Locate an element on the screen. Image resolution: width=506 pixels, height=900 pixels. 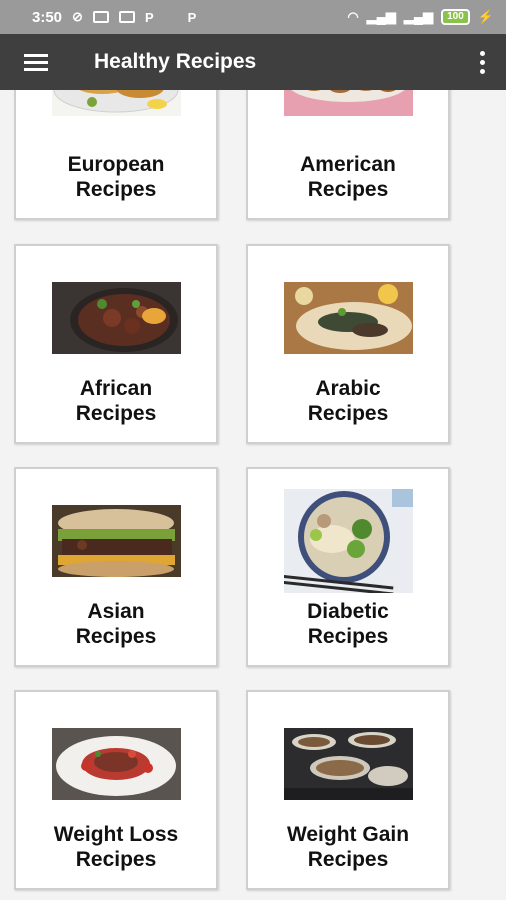
card-asian-recipes: Asian Recipes is located at coordinates (116, 567).